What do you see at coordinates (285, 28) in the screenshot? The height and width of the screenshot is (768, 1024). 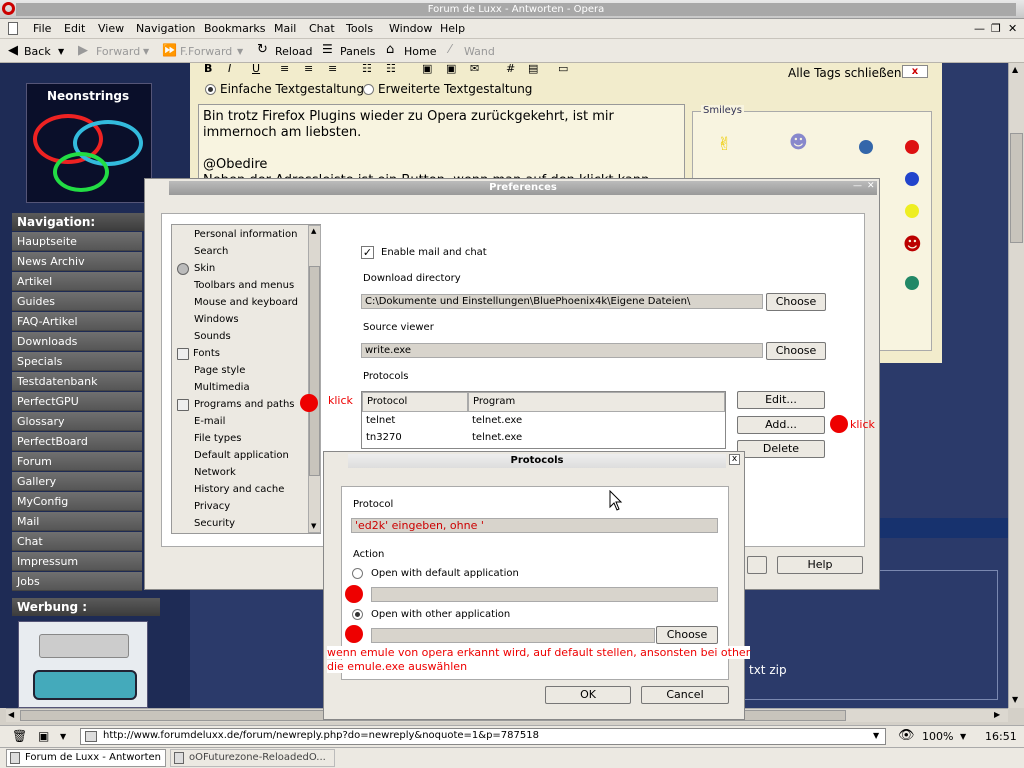 I see `menu-mail: Mail` at bounding box center [285, 28].